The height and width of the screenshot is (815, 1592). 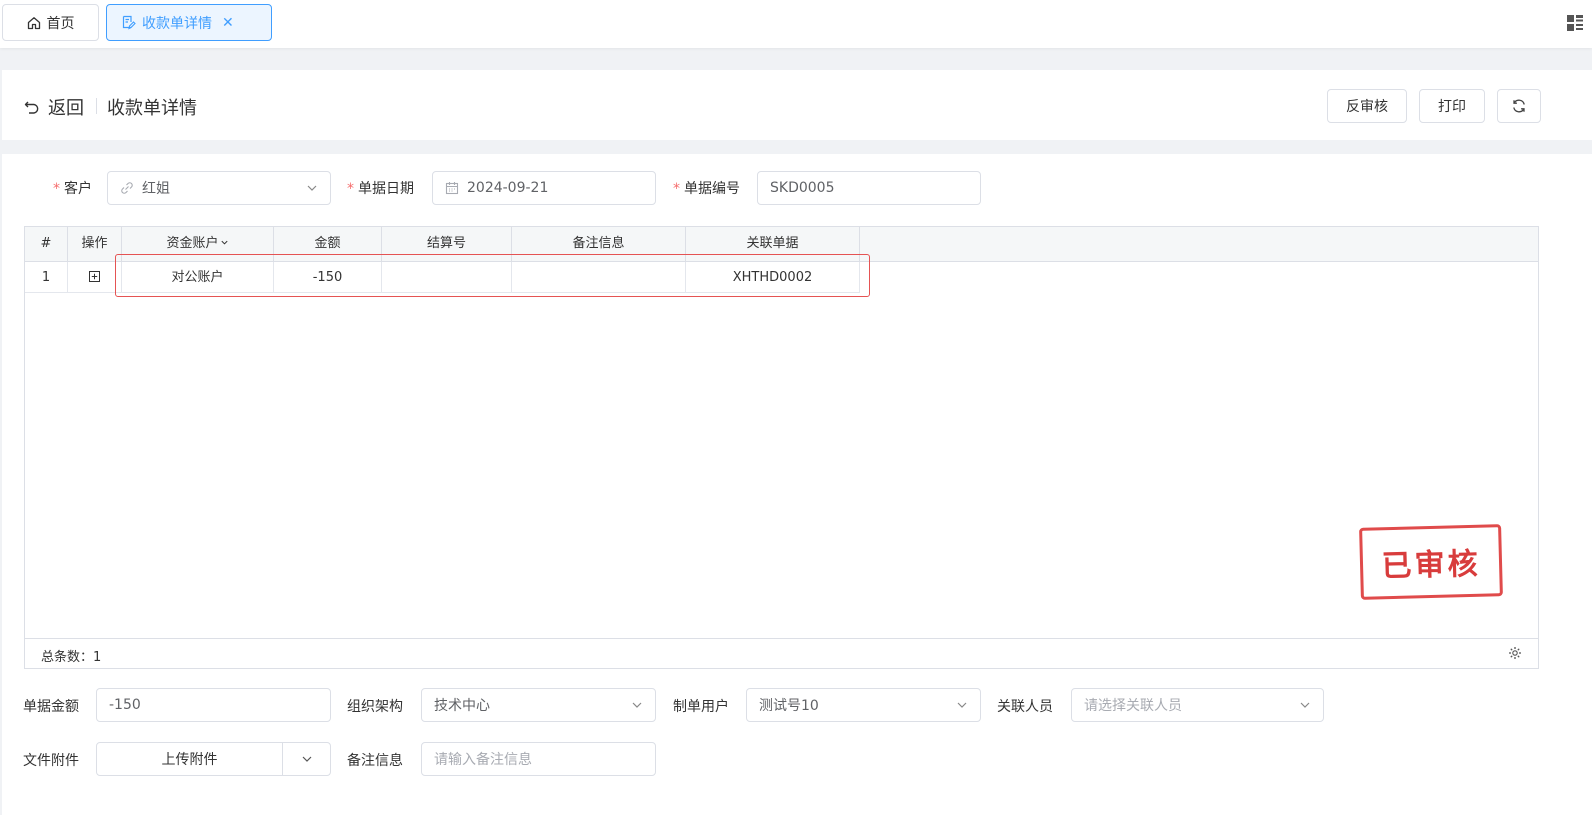 I want to click on refresh-button, so click(x=1519, y=106).